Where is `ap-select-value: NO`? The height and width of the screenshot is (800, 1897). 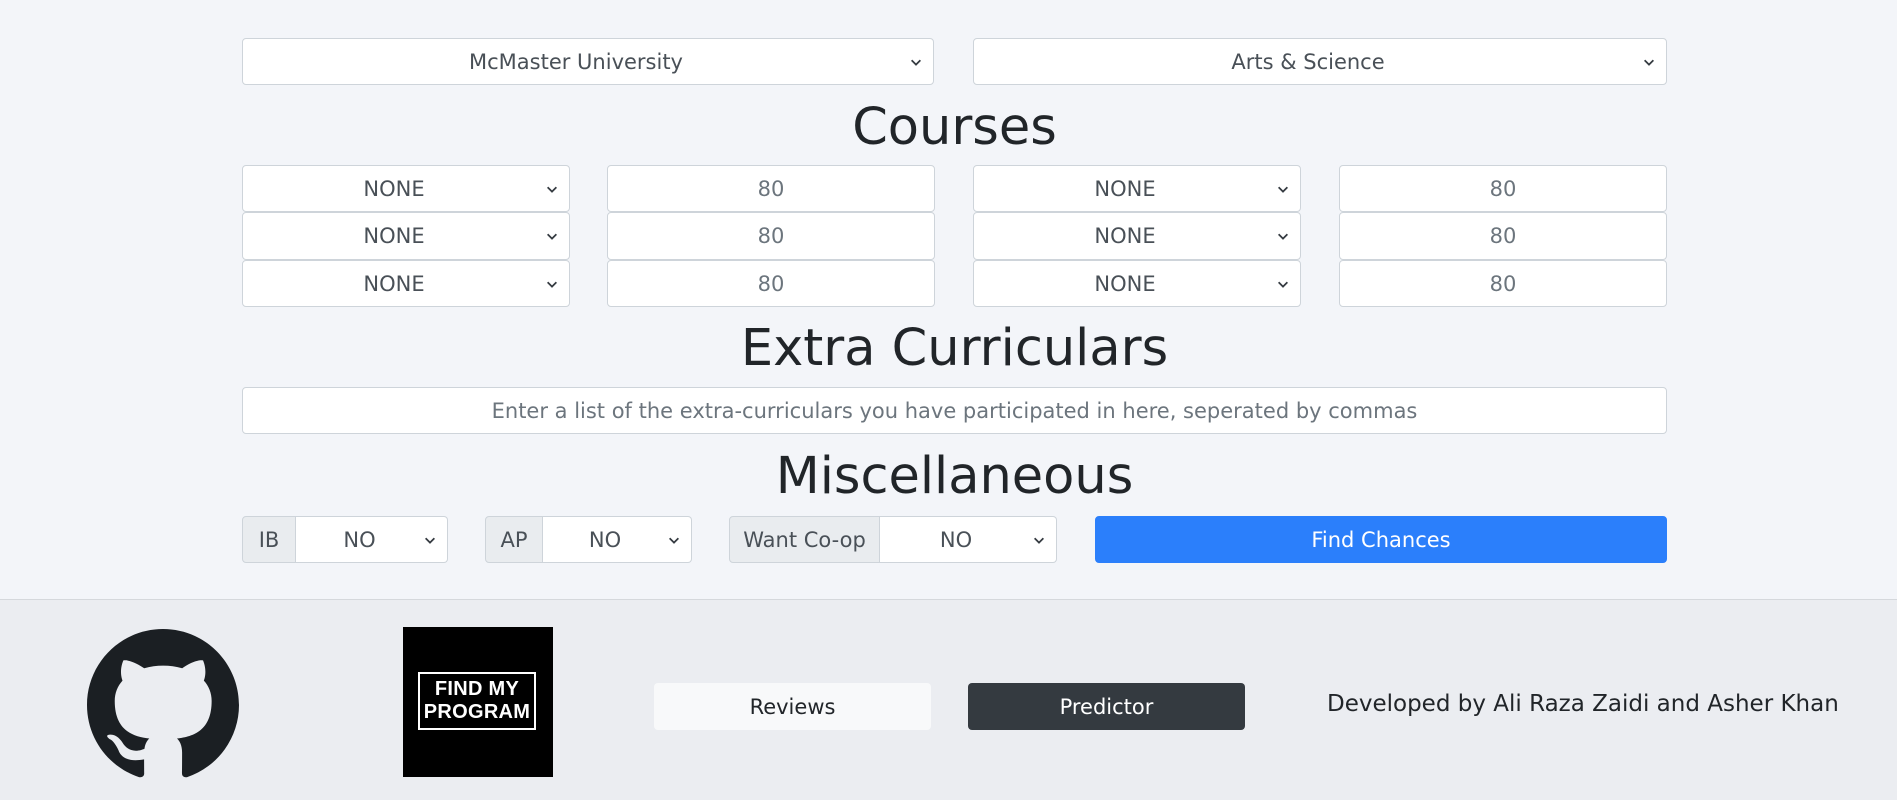
ap-select-value: NO is located at coordinates (605, 539).